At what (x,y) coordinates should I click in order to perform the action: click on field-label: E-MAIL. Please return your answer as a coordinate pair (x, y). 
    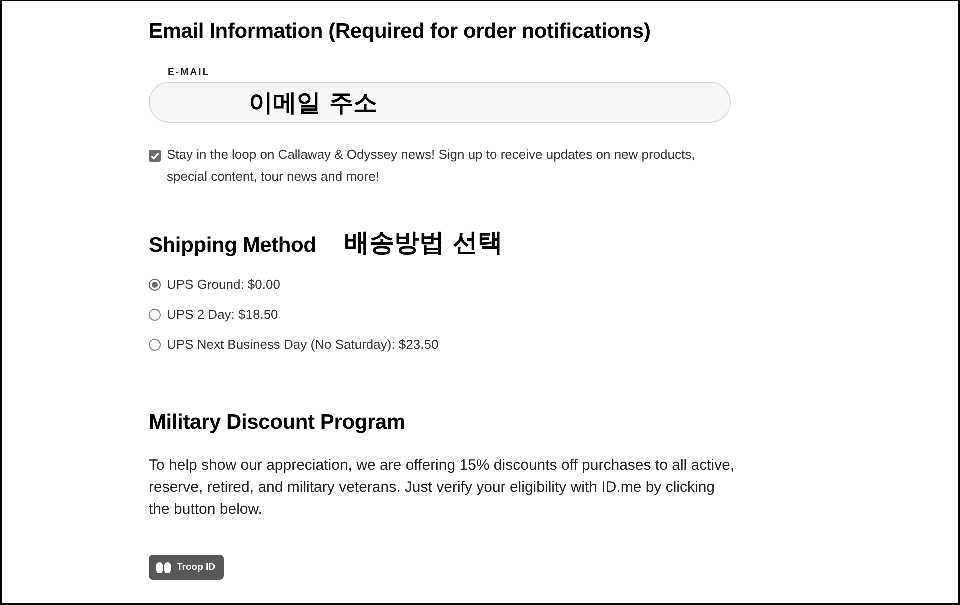
    Looking at the image, I should click on (189, 73).